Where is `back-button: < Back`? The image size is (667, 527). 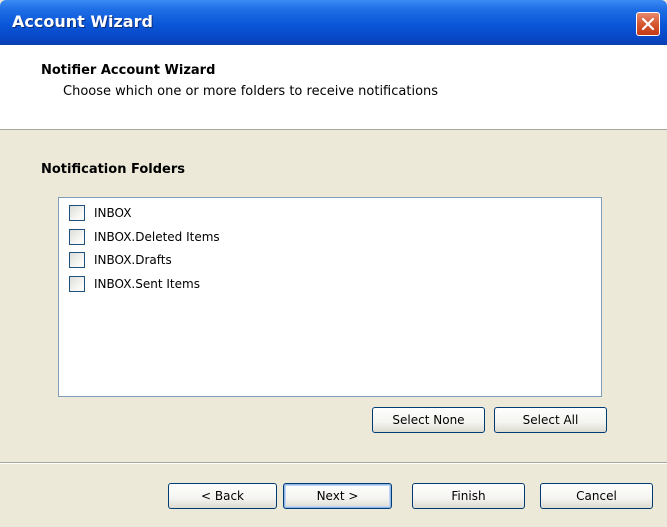
back-button: < Back is located at coordinates (222, 496).